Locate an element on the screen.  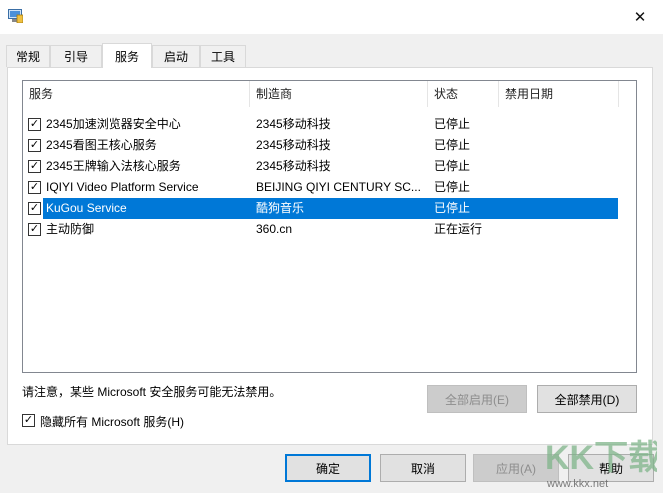
tab-services: 服务 is located at coordinates (127, 55).